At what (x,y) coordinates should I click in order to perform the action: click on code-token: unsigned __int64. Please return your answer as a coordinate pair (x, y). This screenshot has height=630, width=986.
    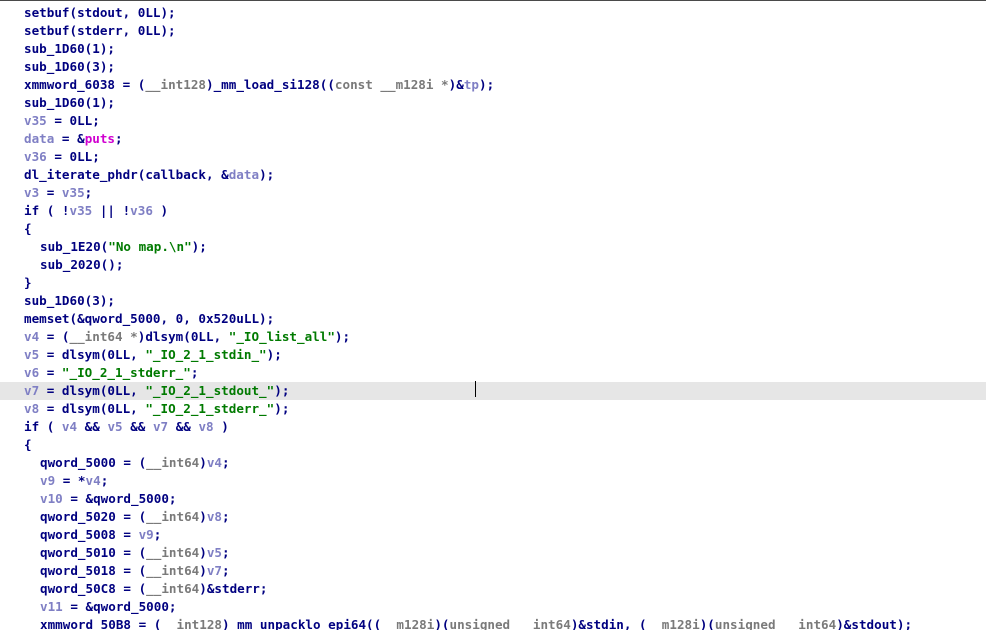
    Looking at the image, I should click on (510, 623).